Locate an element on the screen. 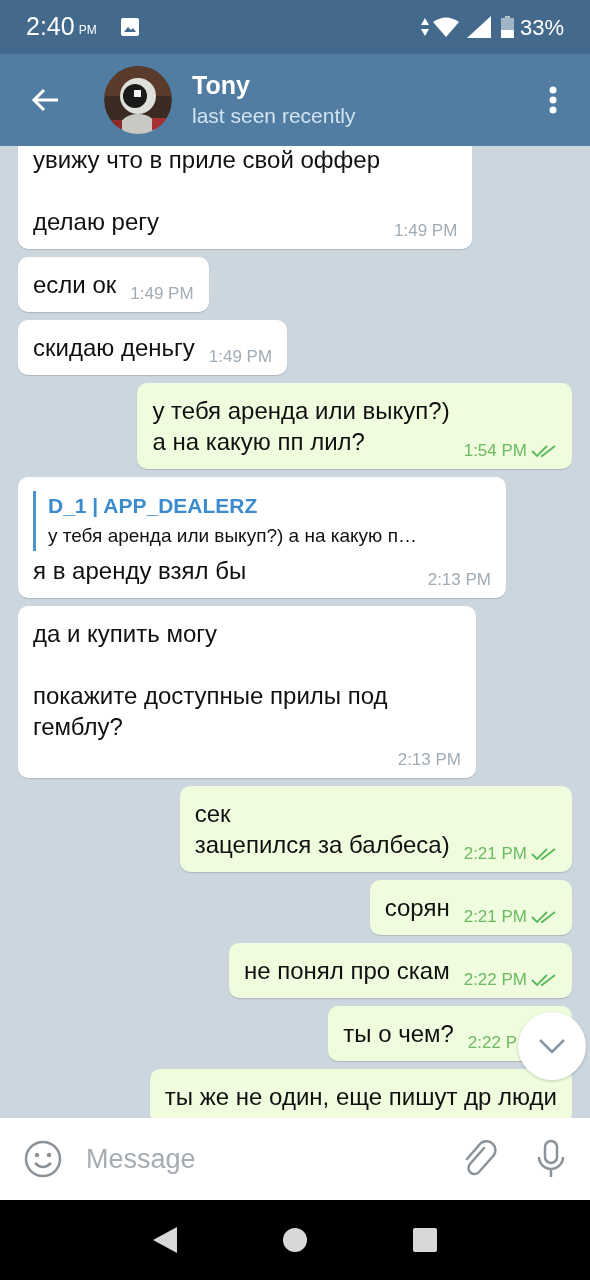  microphone-icon is located at coordinates (551, 1159).